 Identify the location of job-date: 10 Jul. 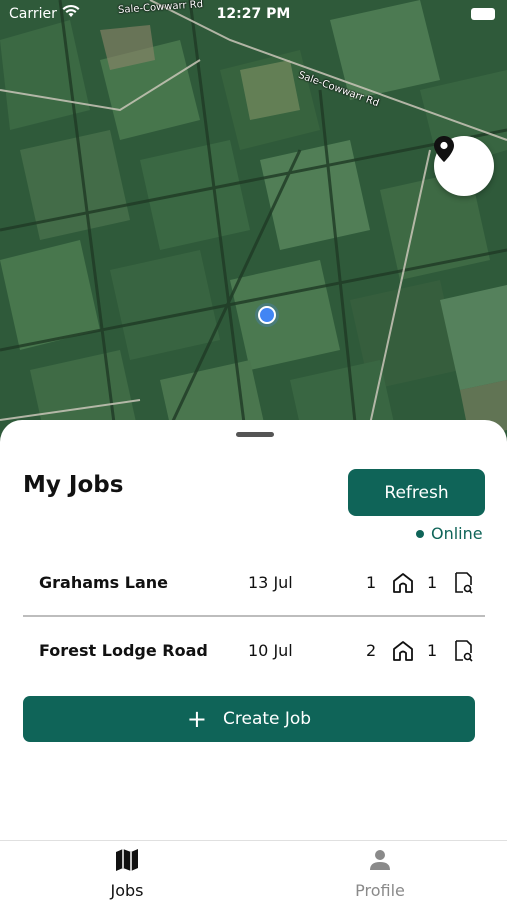
(270, 650).